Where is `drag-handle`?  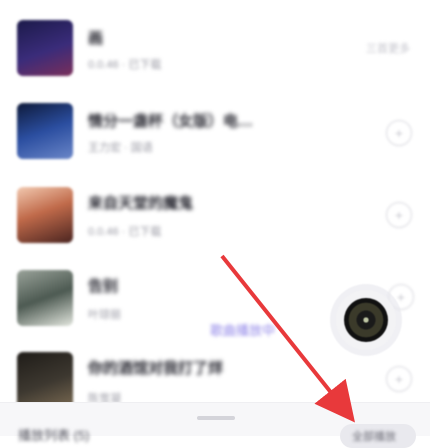 drag-handle is located at coordinates (216, 418).